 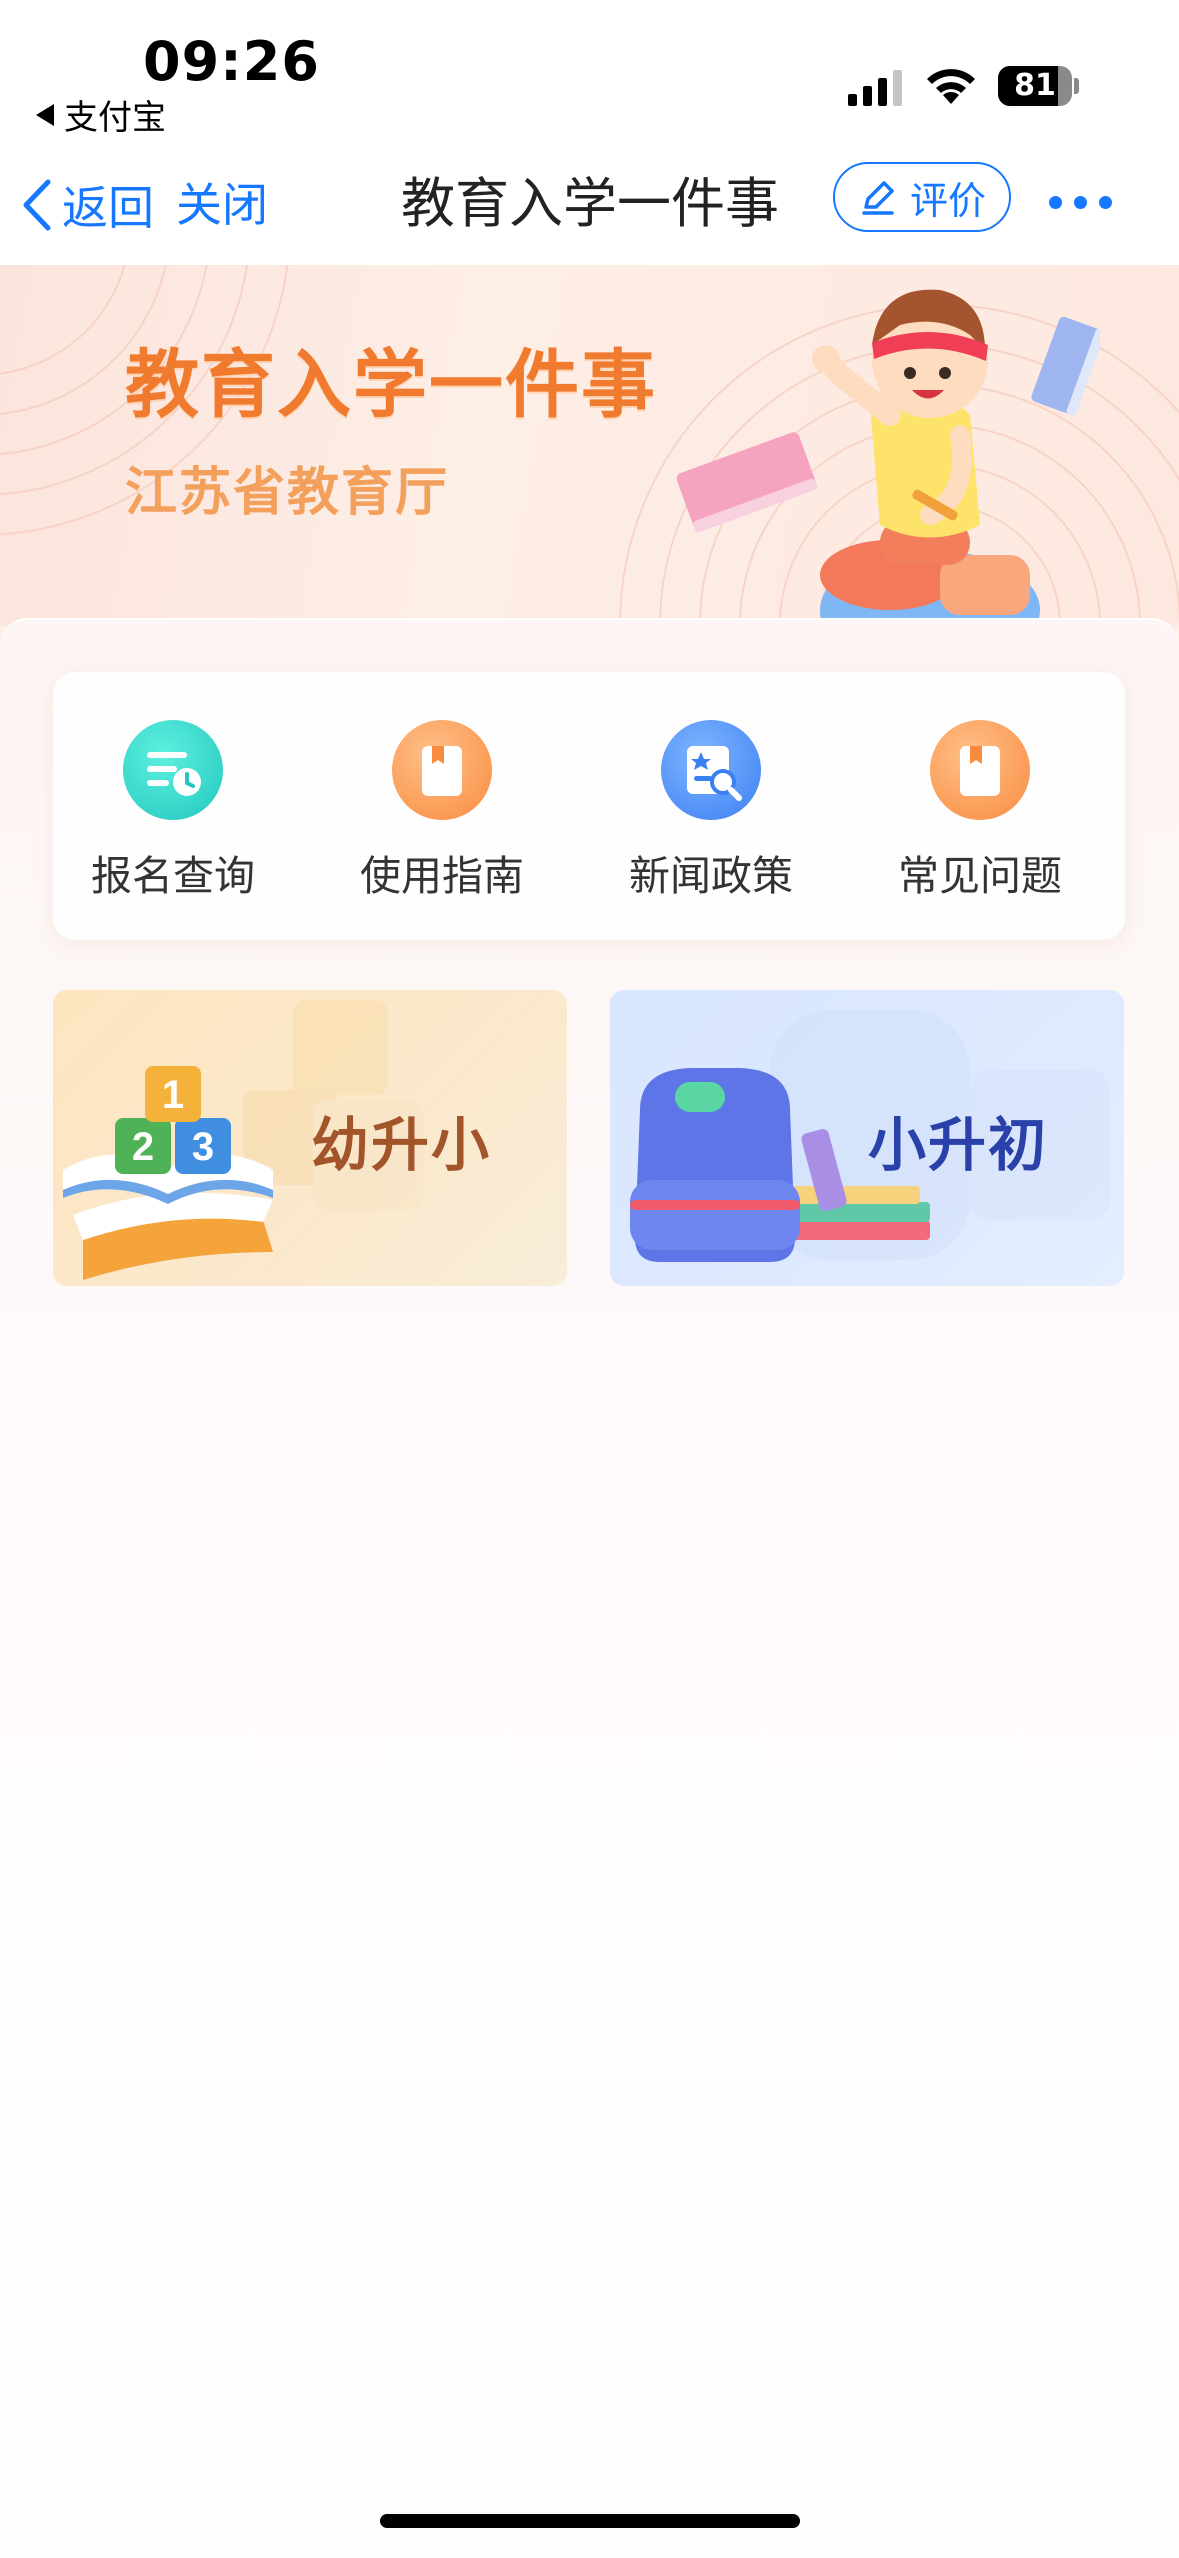 What do you see at coordinates (711, 770) in the screenshot?
I see `news-policy-icon` at bounding box center [711, 770].